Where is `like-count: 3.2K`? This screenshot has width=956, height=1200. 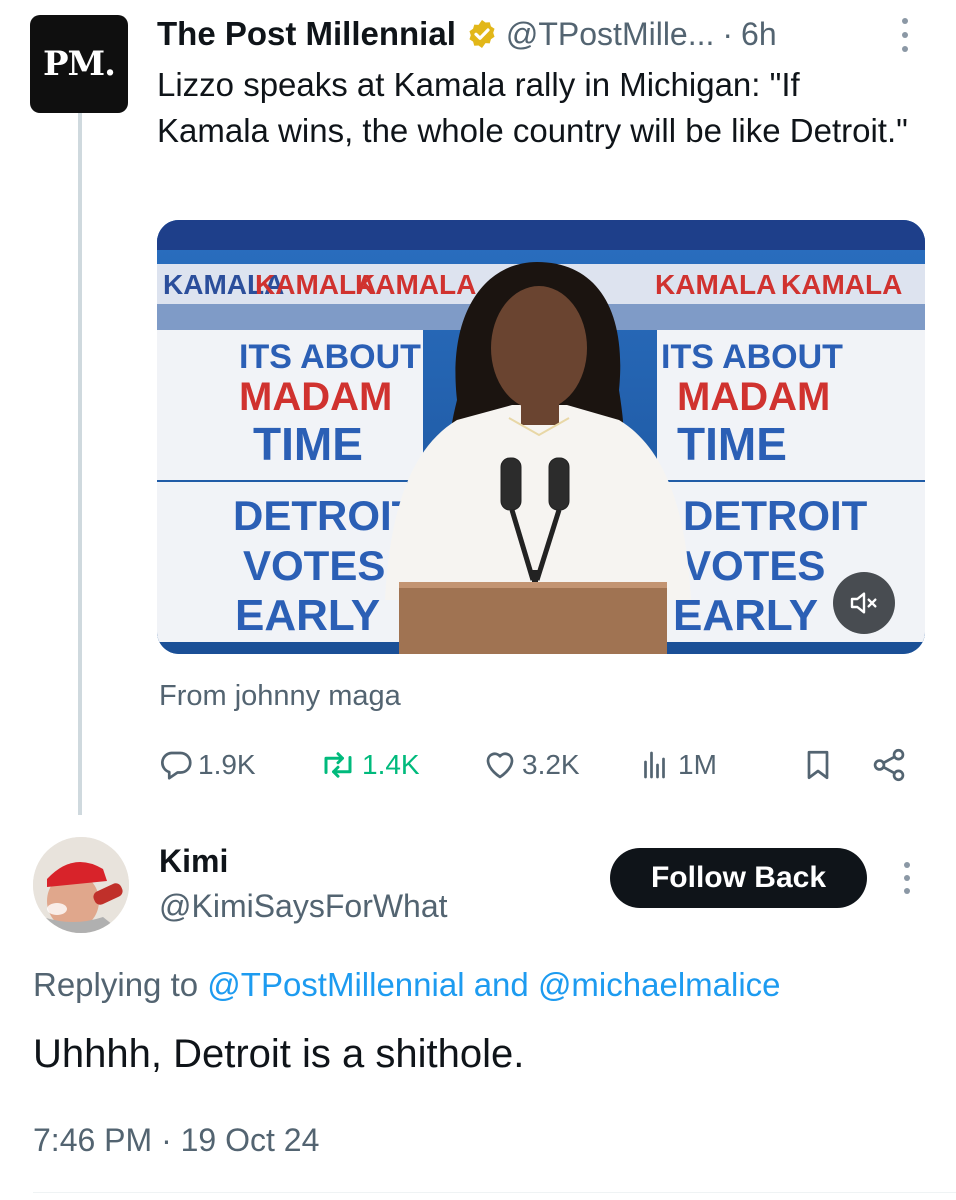
like-count: 3.2K is located at coordinates (551, 764).